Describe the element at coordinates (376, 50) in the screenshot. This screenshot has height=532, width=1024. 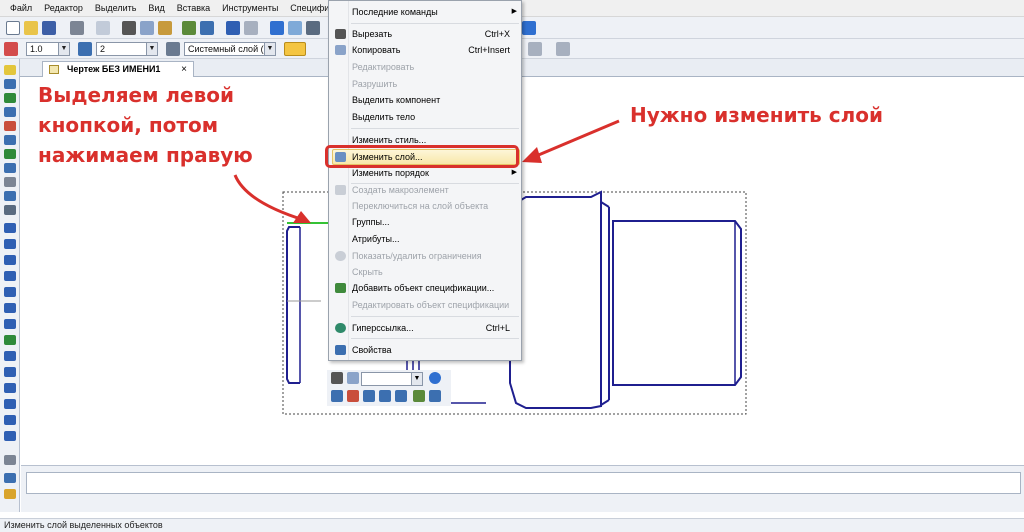
I see `menu-item-label: Копировать` at that location.